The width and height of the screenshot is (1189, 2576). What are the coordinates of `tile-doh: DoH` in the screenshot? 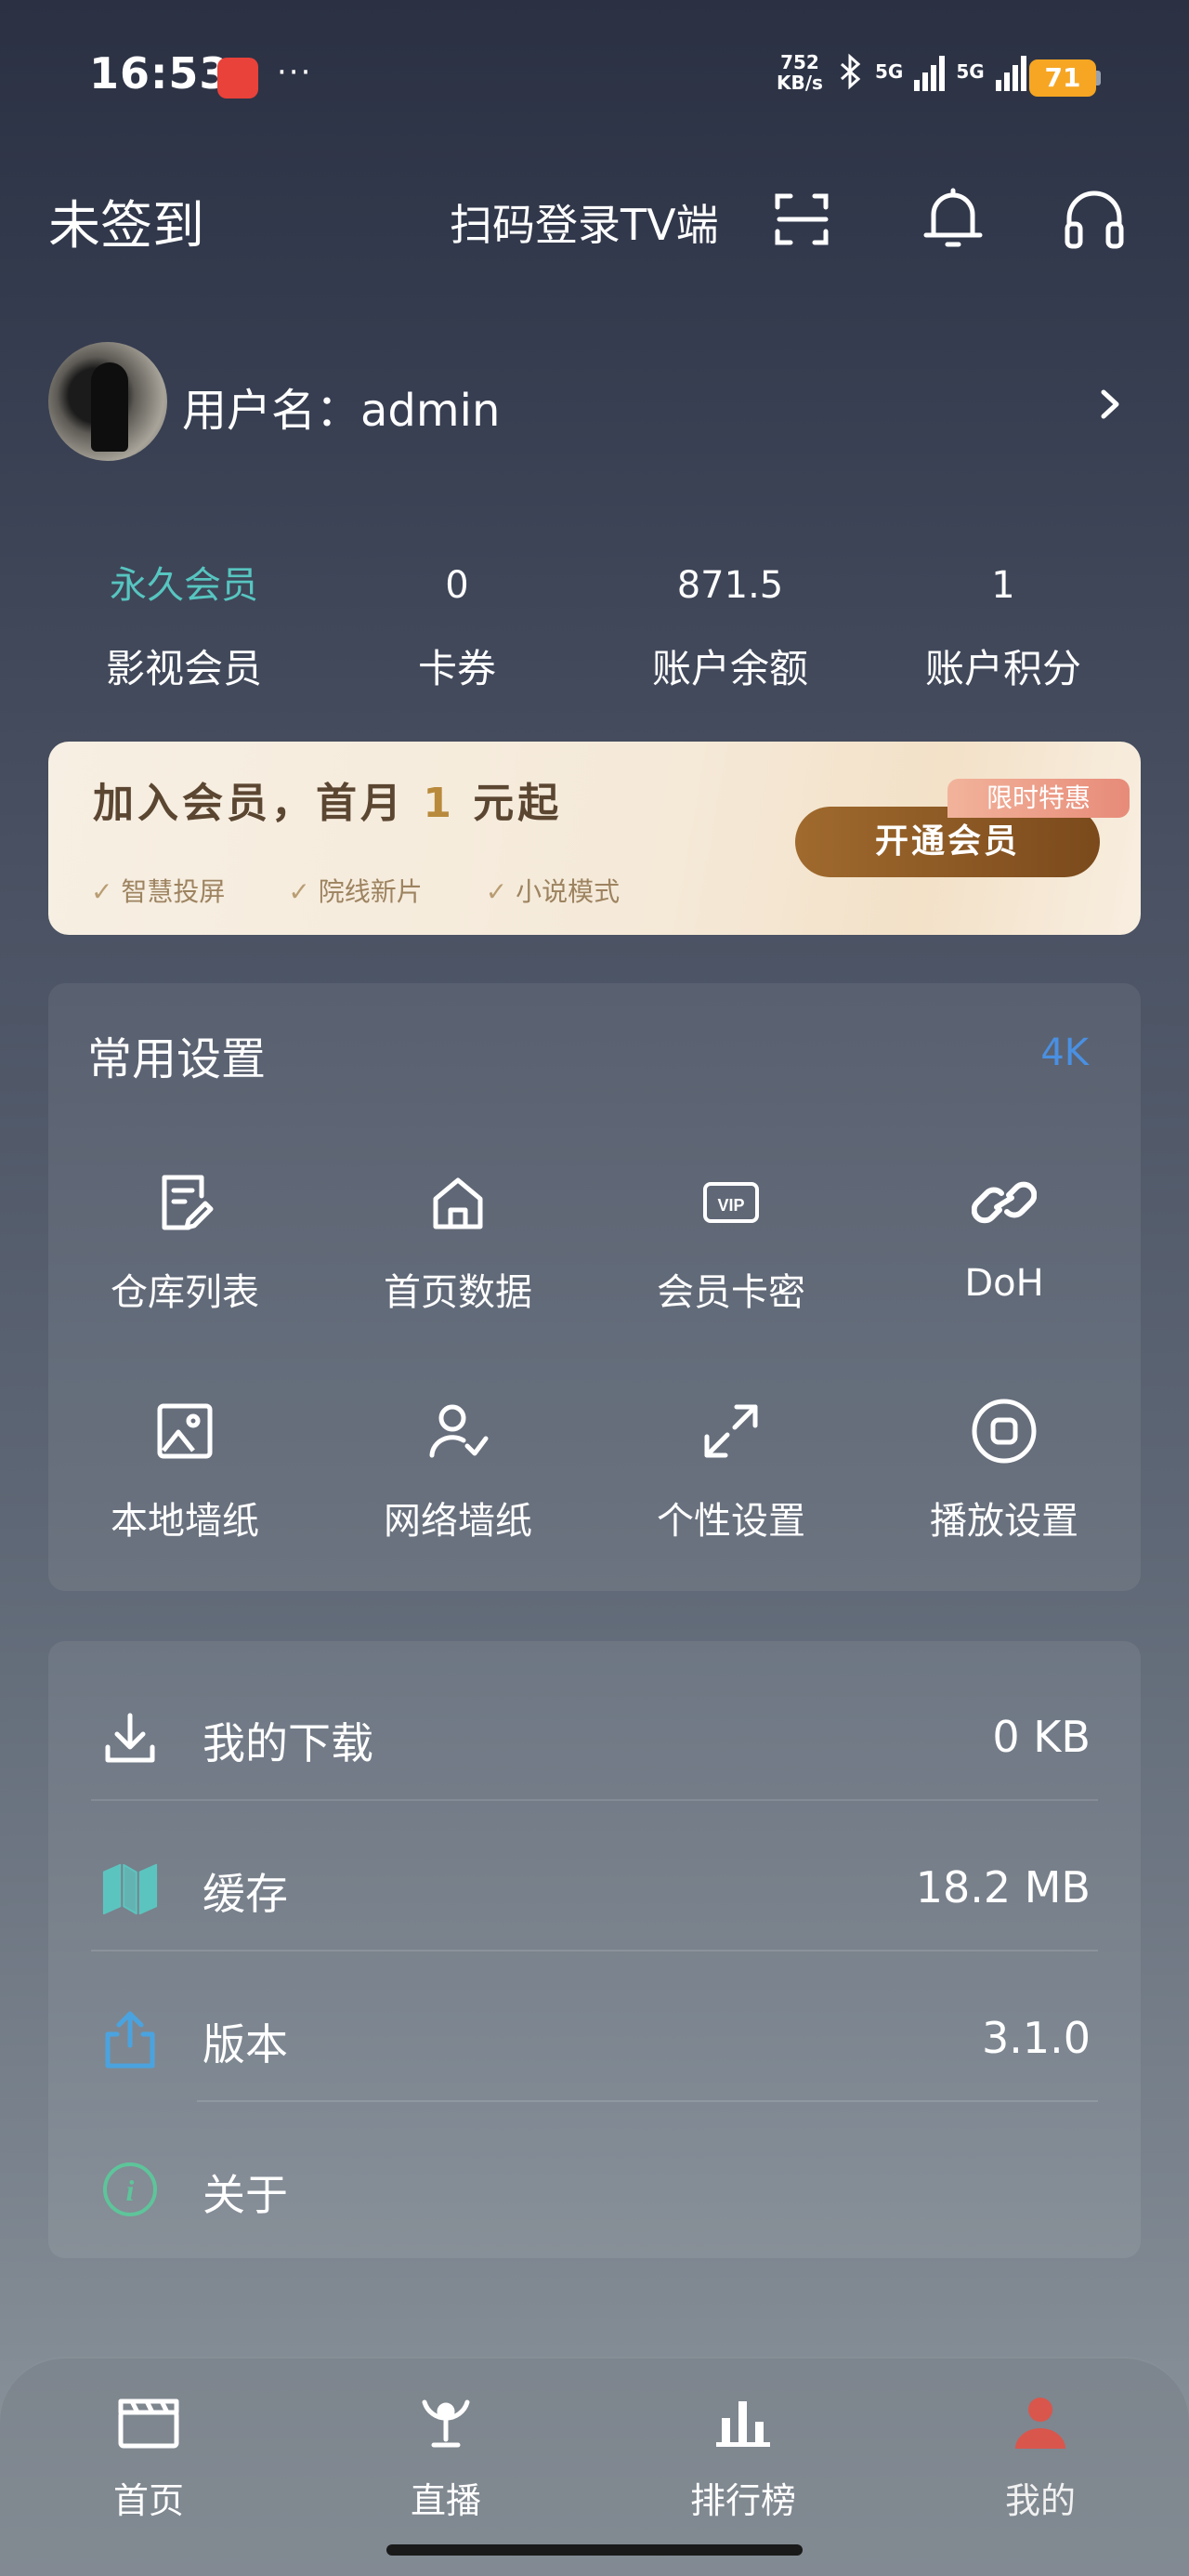 It's located at (1005, 1248).